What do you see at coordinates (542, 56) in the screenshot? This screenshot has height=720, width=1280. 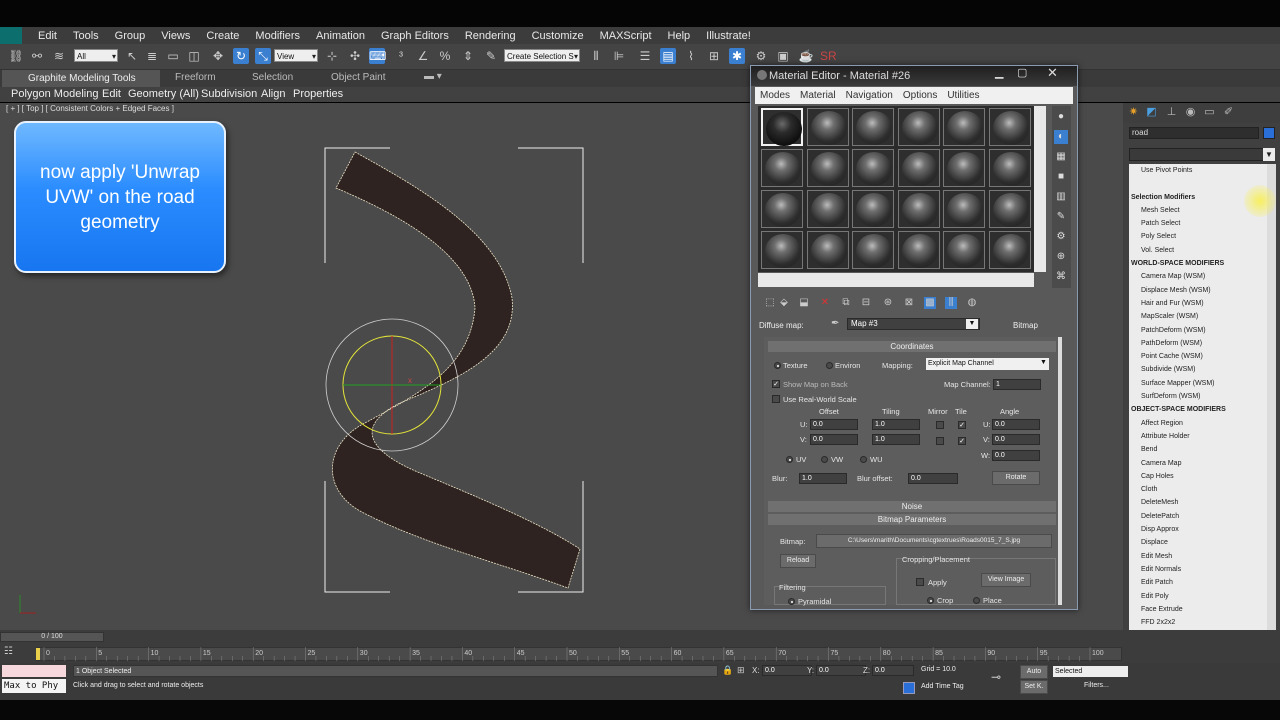 I see `named-selection-dropdown: Create Selection S` at bounding box center [542, 56].